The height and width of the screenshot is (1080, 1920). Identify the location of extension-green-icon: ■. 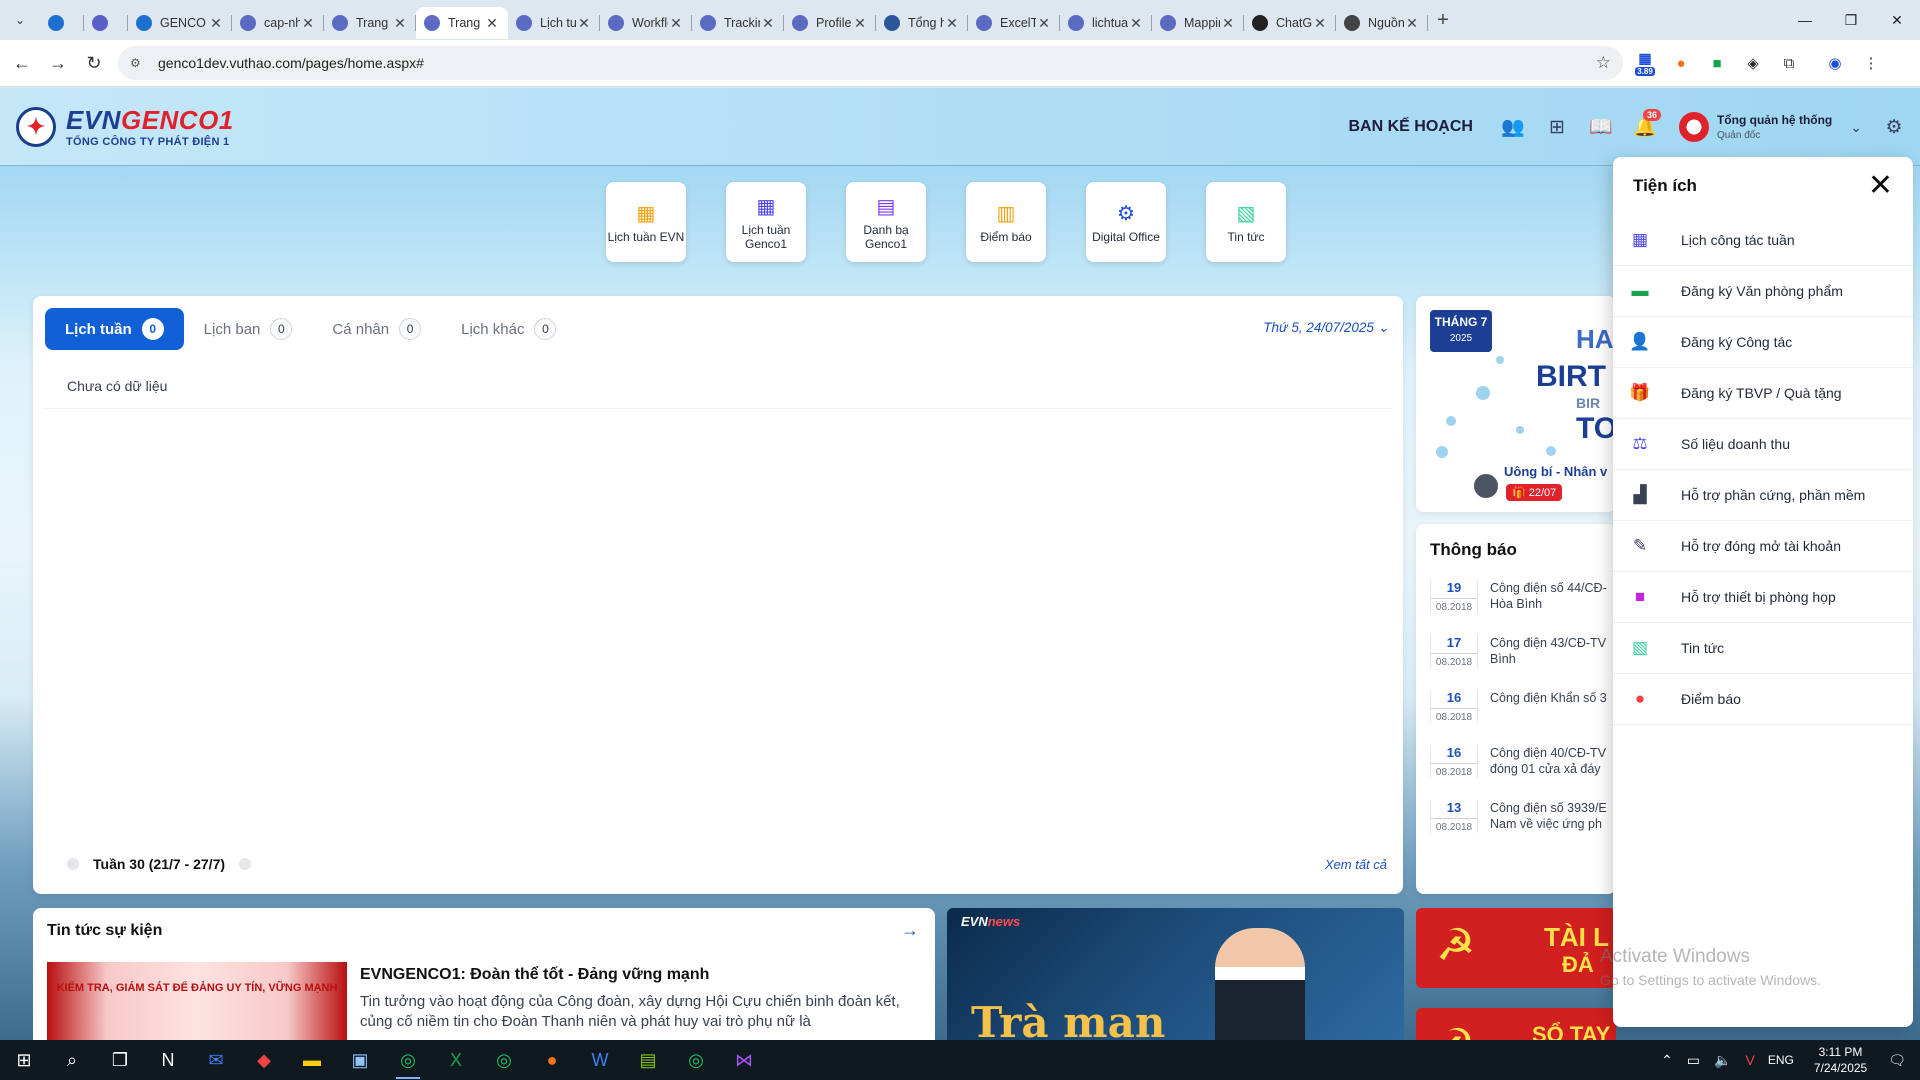
(1717, 63).